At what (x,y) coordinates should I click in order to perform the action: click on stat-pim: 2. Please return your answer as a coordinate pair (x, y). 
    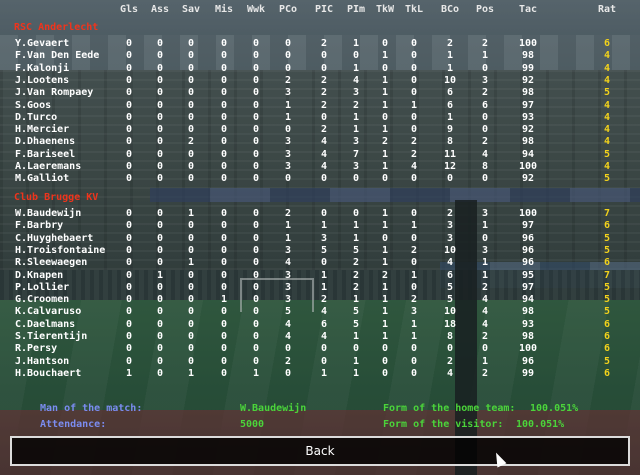
    Looking at the image, I should click on (356, 275).